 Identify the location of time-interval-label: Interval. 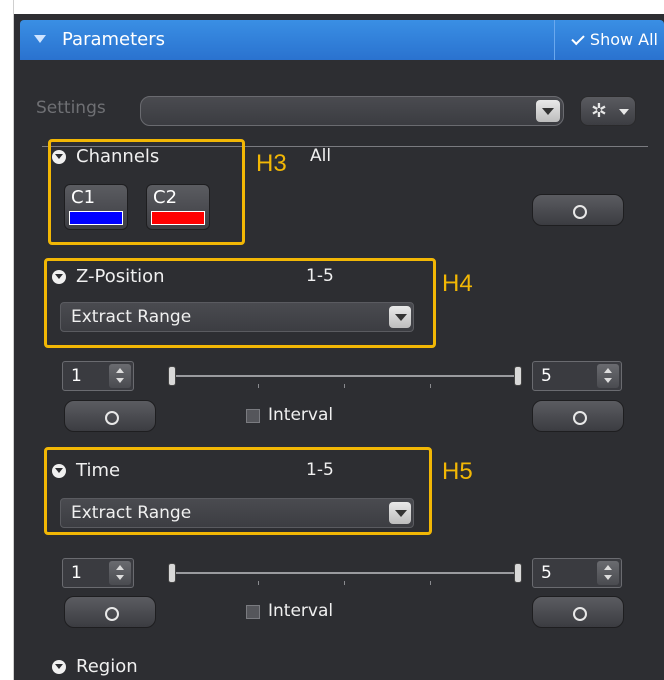
(301, 611).